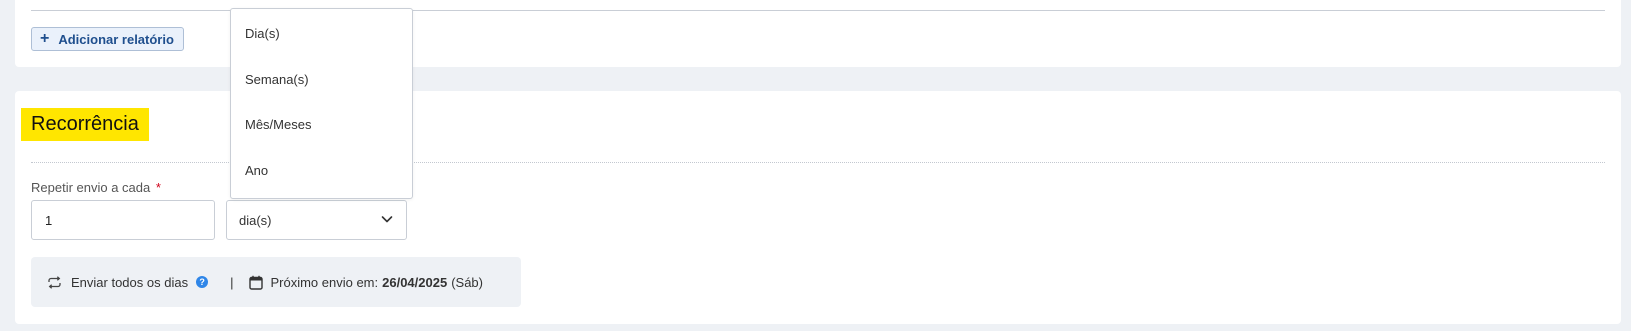 This screenshot has width=1631, height=331. I want to click on unit-select: dia(s), so click(316, 220).